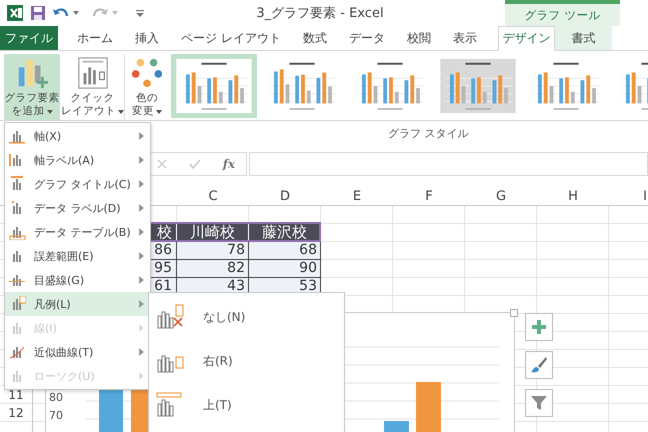 This screenshot has width=648, height=432. Describe the element at coordinates (213, 251) in the screenshot. I see `table-cell: 78` at that location.